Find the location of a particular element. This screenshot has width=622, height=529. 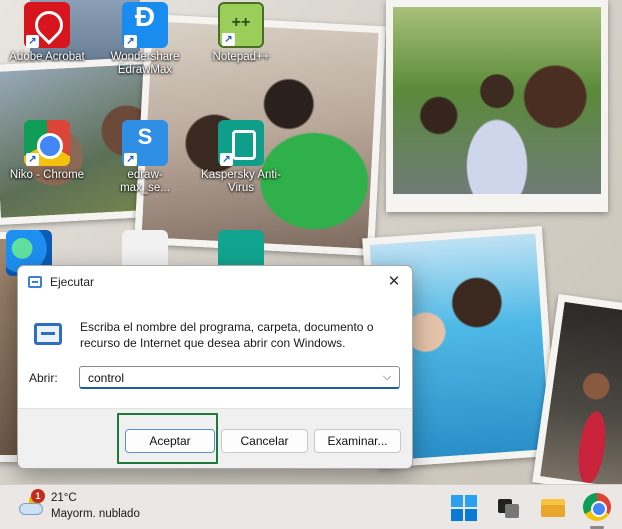

dialog-title: Ejecutar is located at coordinates (72, 281).